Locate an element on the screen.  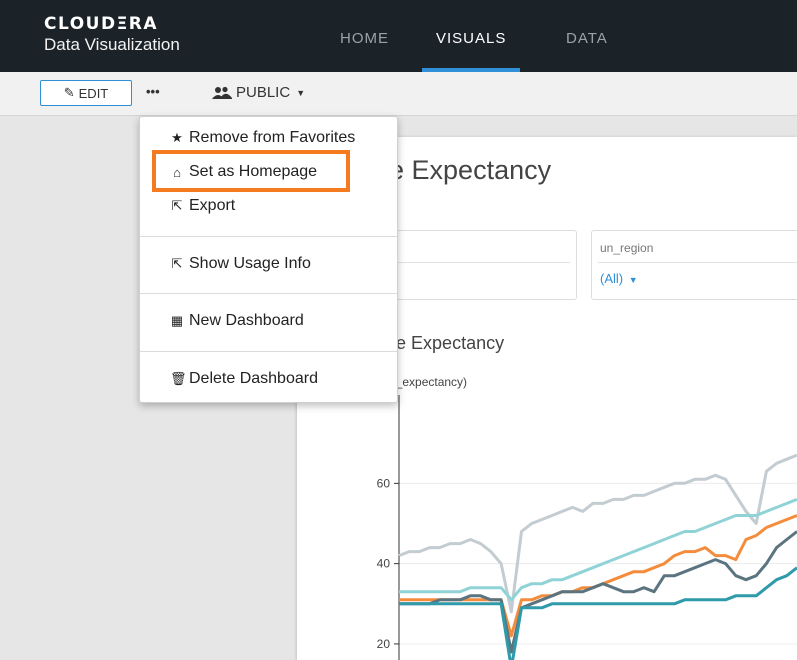
menu-item-delete-dashboard: 🗑 Delete Dashboard is located at coordinates (244, 379).